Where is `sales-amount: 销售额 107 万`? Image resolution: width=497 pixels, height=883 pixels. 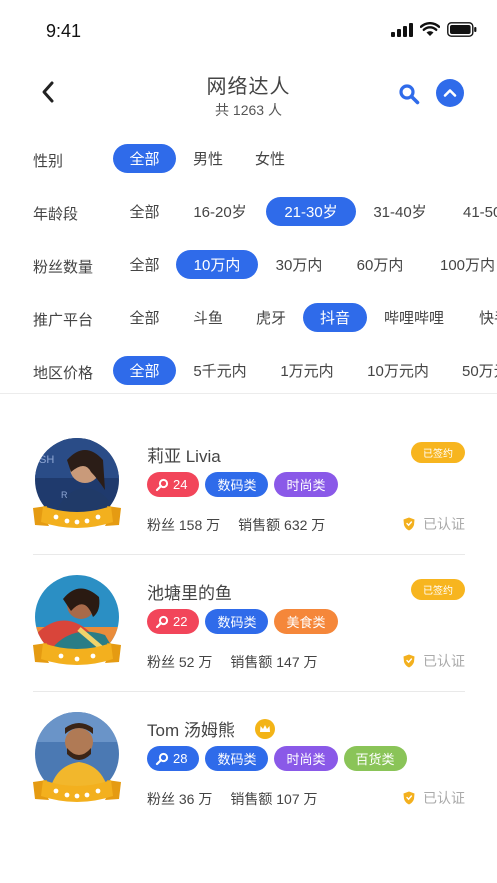
sales-amount: 销售额 107 万 is located at coordinates (274, 799).